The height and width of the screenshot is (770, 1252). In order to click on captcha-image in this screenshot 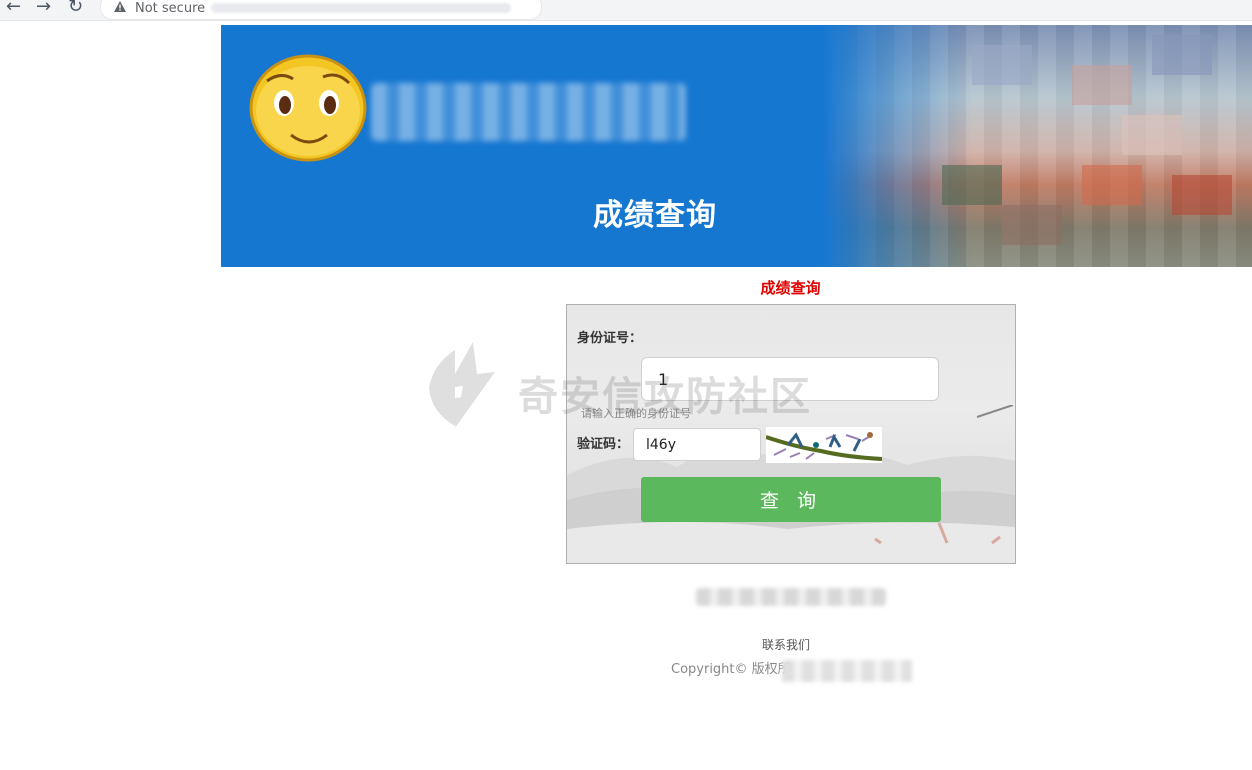, I will do `click(824, 445)`.